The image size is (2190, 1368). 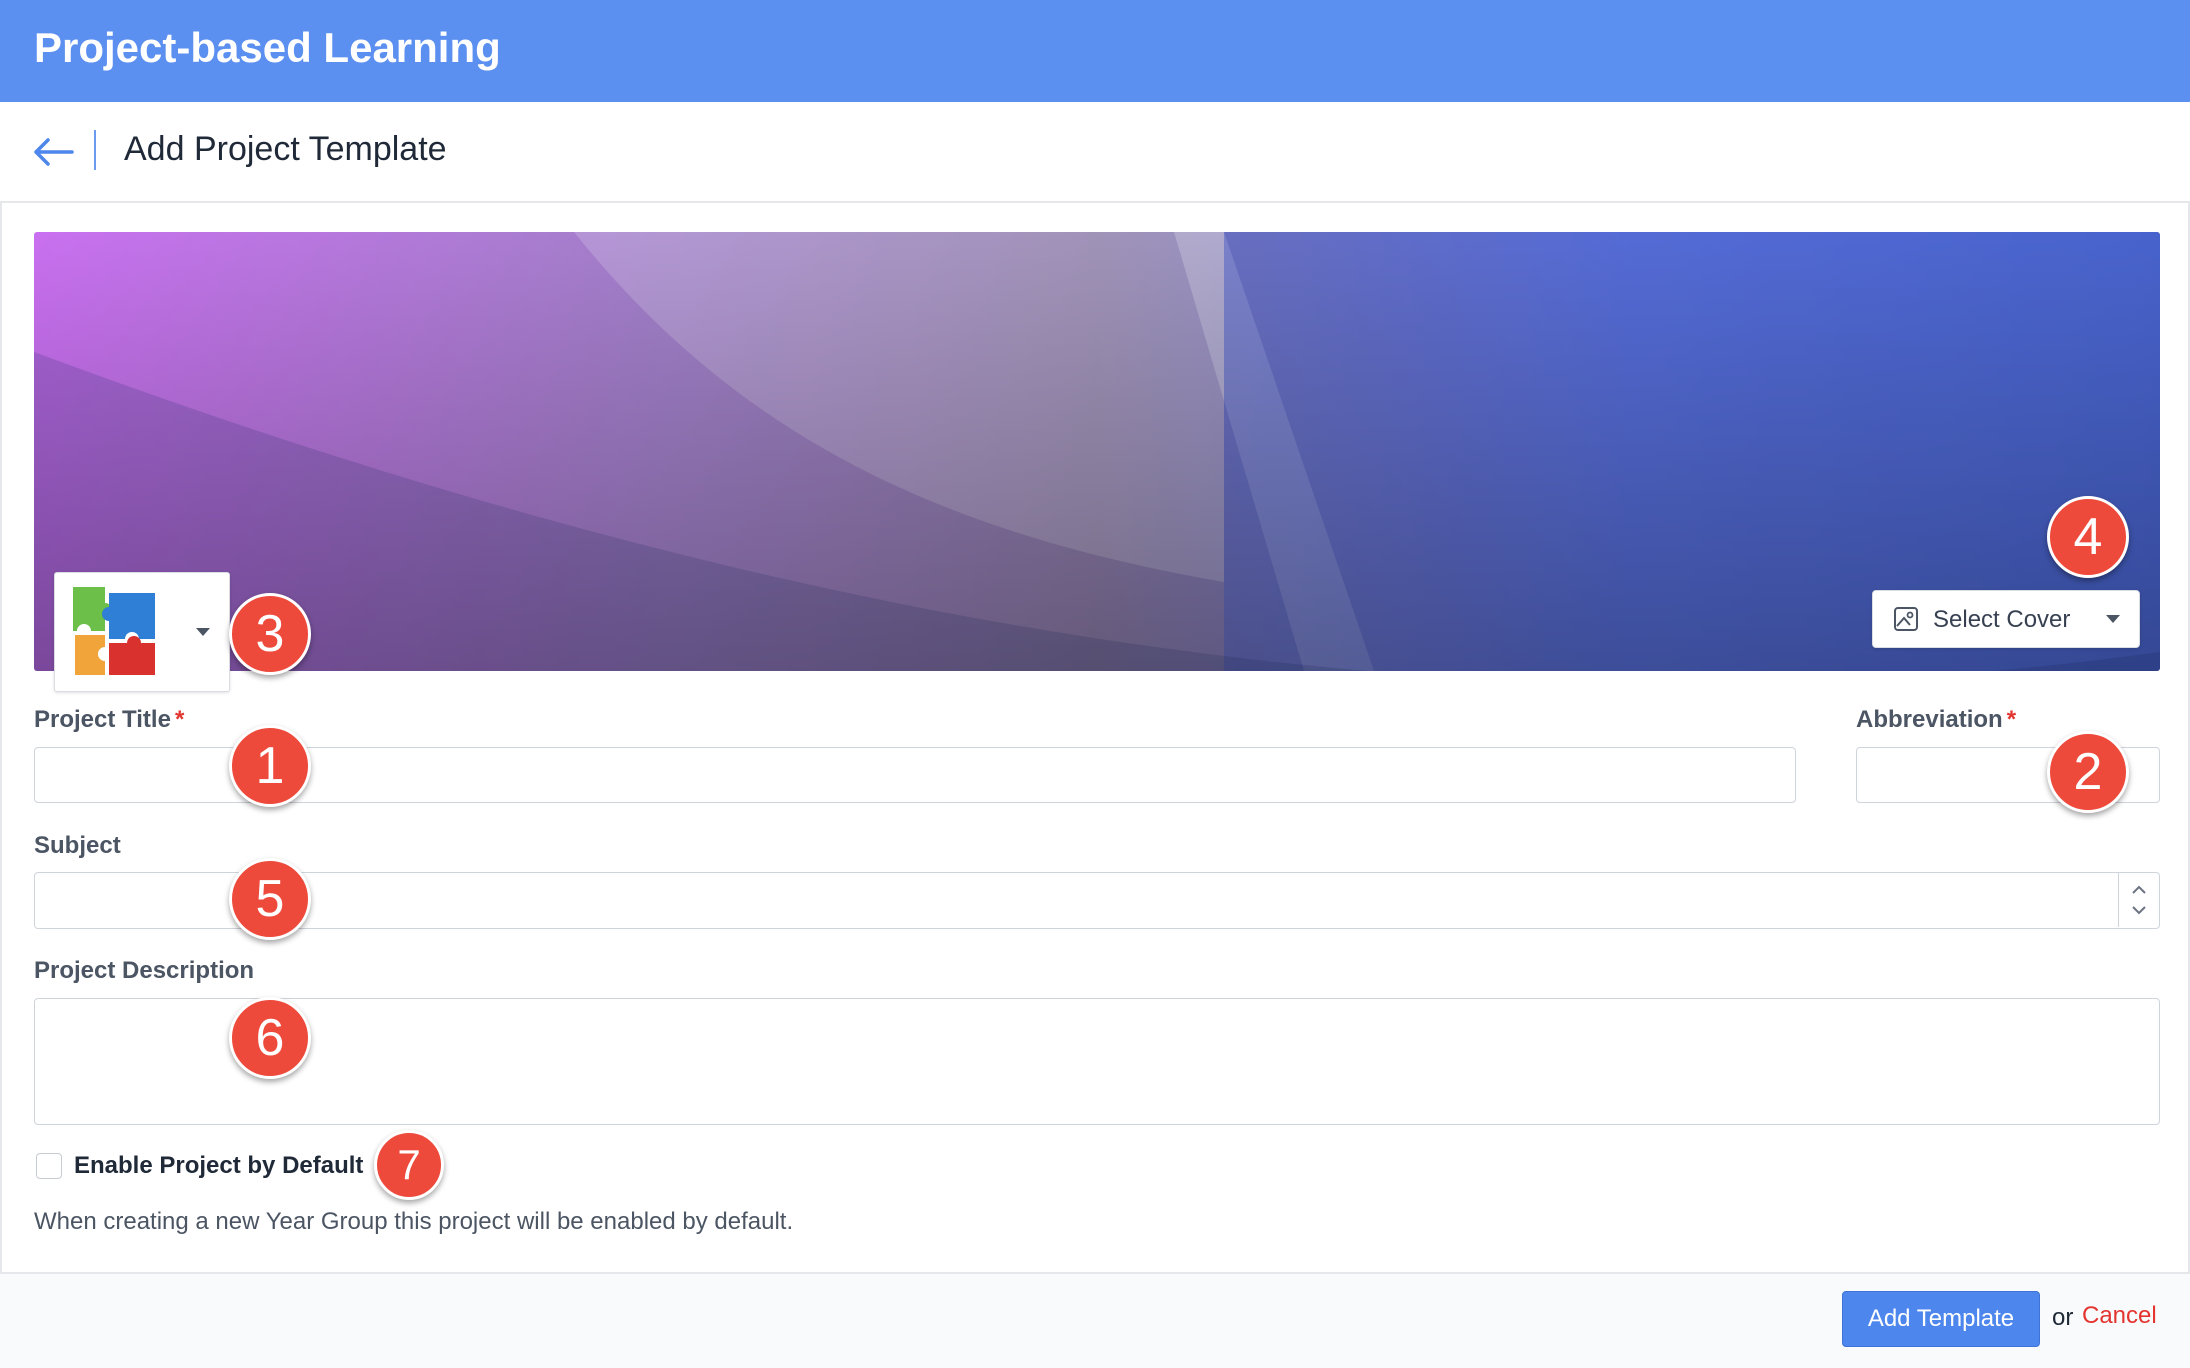 What do you see at coordinates (285, 149) in the screenshot?
I see `page-title: Add Project Template` at bounding box center [285, 149].